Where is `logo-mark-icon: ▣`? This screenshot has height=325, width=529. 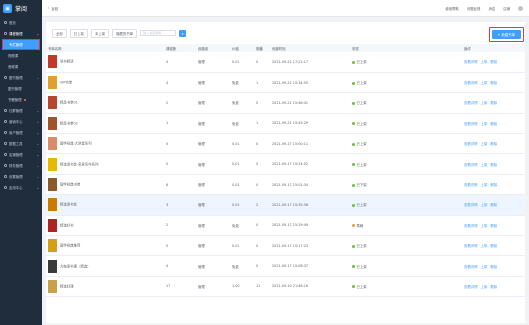
logo-mark-icon: ▣ is located at coordinates (7, 8).